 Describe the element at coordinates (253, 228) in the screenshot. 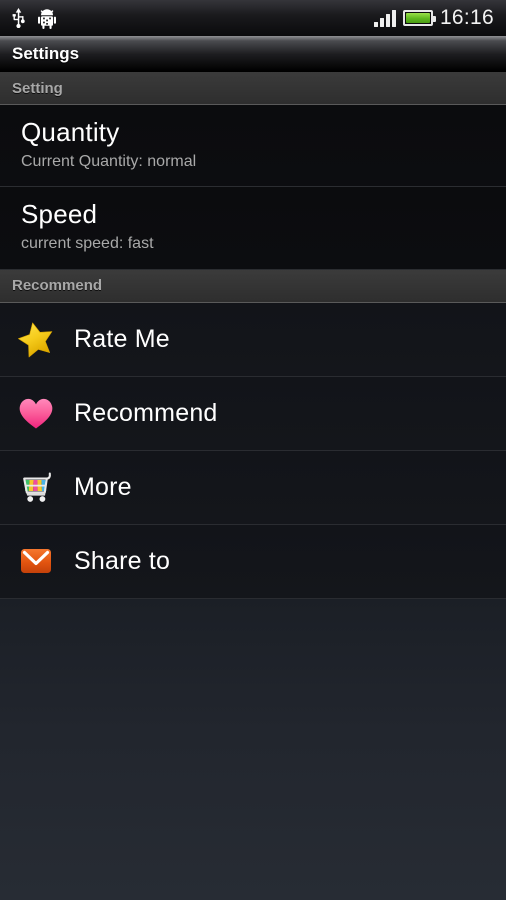

I see `preference-row-speed: Speed current speed: fast` at that location.